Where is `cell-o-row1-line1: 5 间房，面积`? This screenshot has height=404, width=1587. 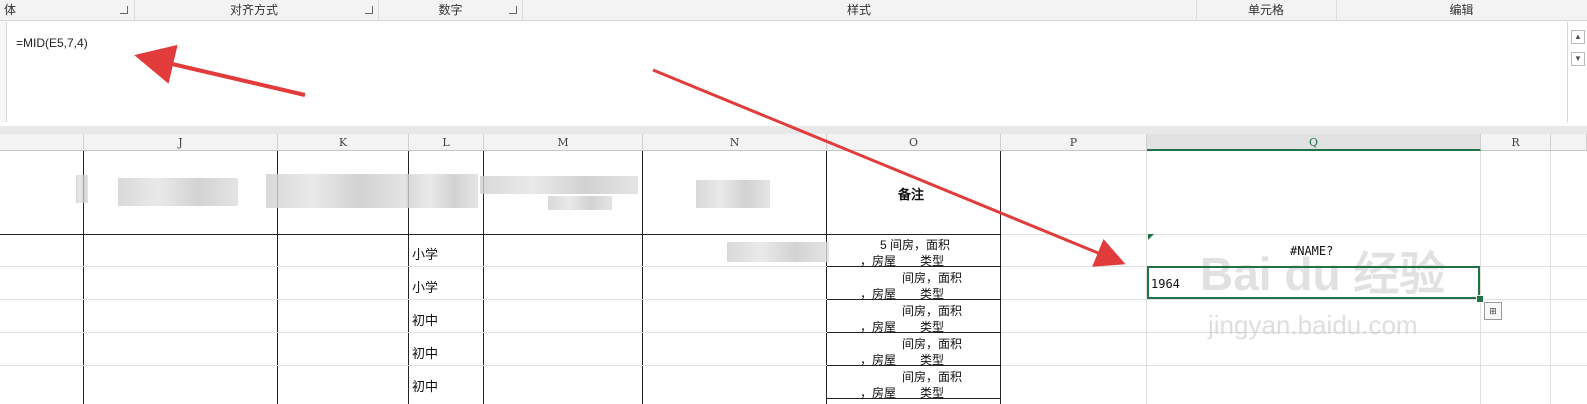 cell-o-row1-line1: 5 间房，面积 is located at coordinates (915, 244).